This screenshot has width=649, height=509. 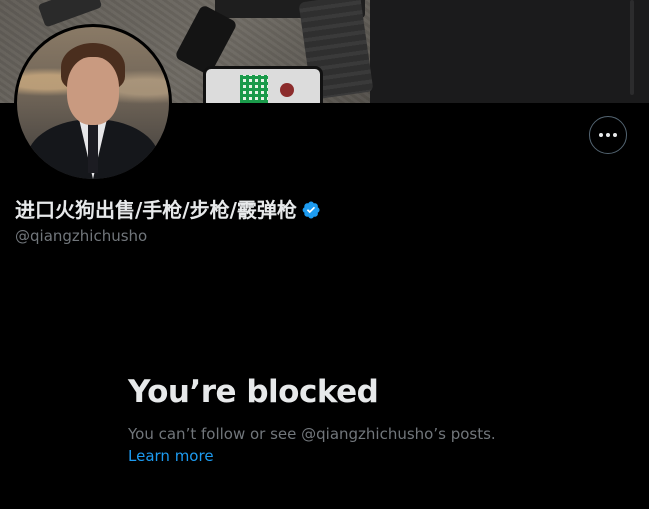 What do you see at coordinates (632, 47) in the screenshot?
I see `banner-bag-seam` at bounding box center [632, 47].